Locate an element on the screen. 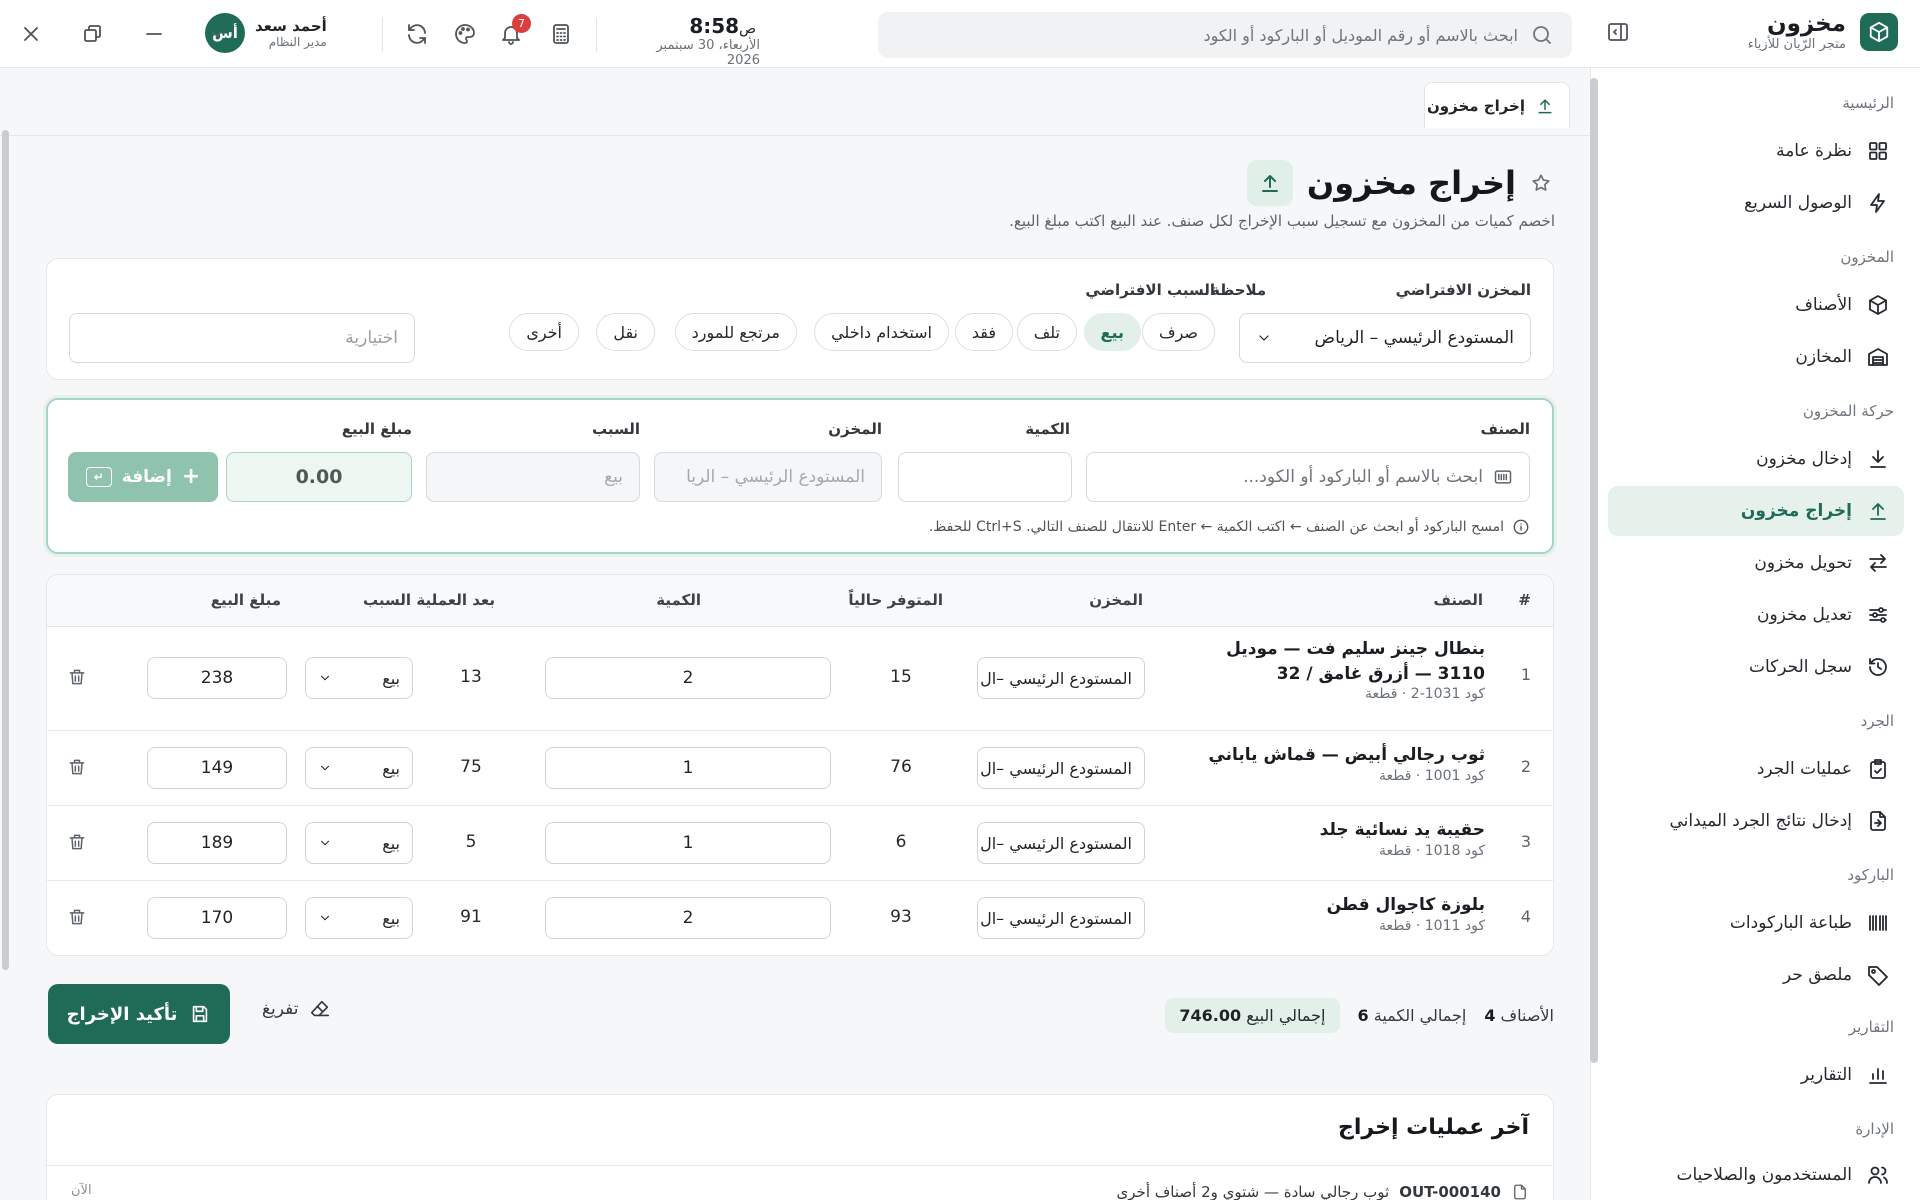 This screenshot has height=1200, width=1920. sidebar-item-free-label: ملصق حر is located at coordinates (1756, 975).